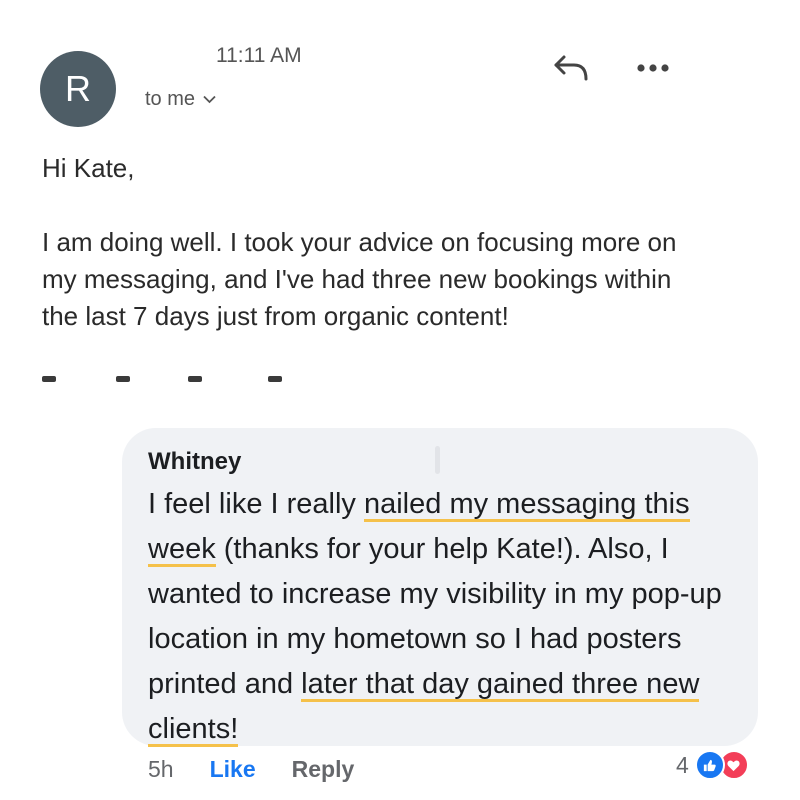  I want to click on comment-actions: 5h Like Reply, so click(251, 769).